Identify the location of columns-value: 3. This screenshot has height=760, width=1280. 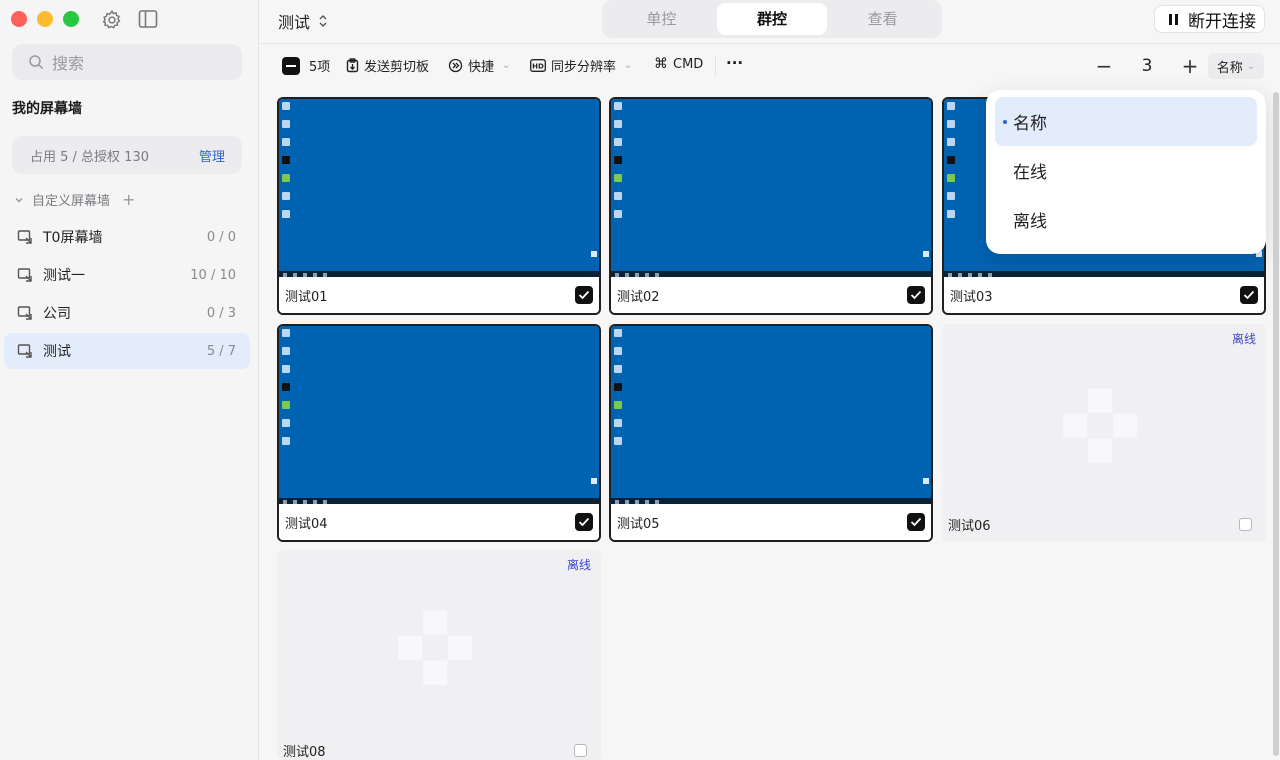
(1147, 66).